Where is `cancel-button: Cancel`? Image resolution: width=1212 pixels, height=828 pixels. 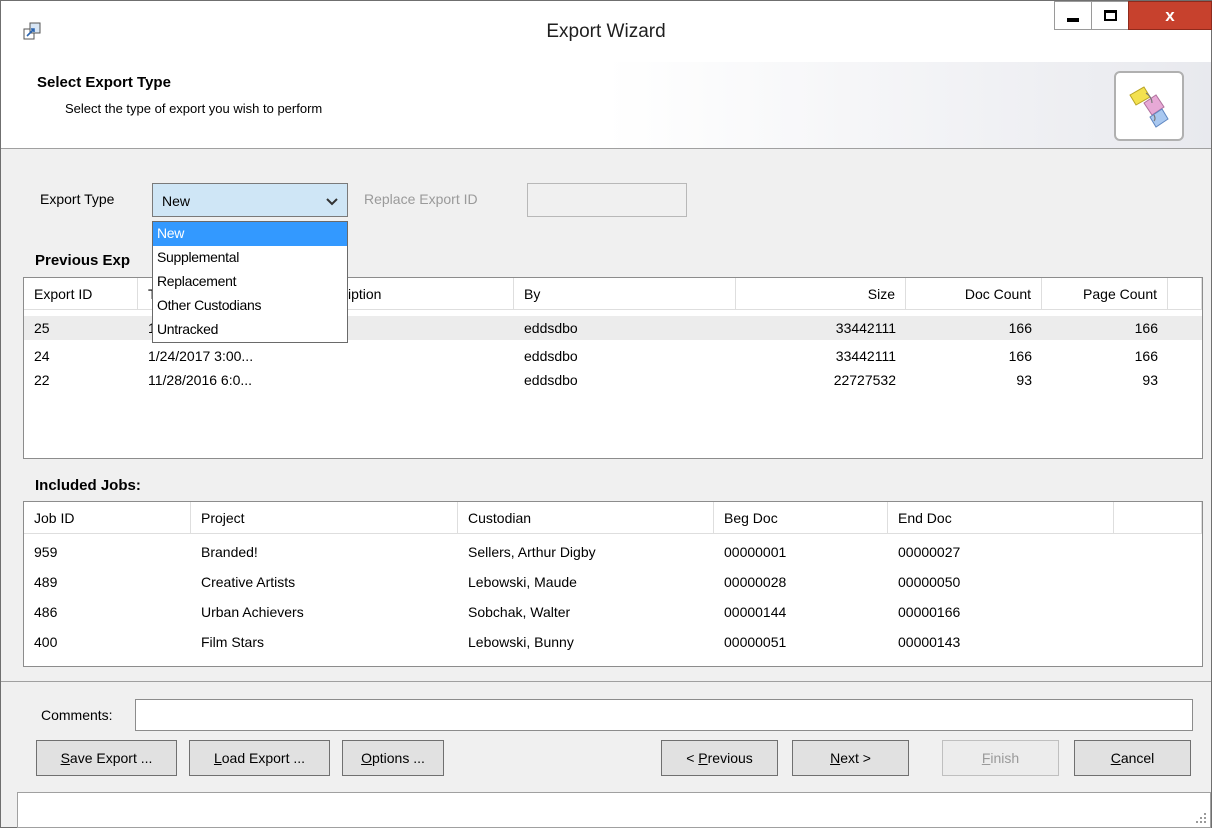 cancel-button: Cancel is located at coordinates (1132, 758).